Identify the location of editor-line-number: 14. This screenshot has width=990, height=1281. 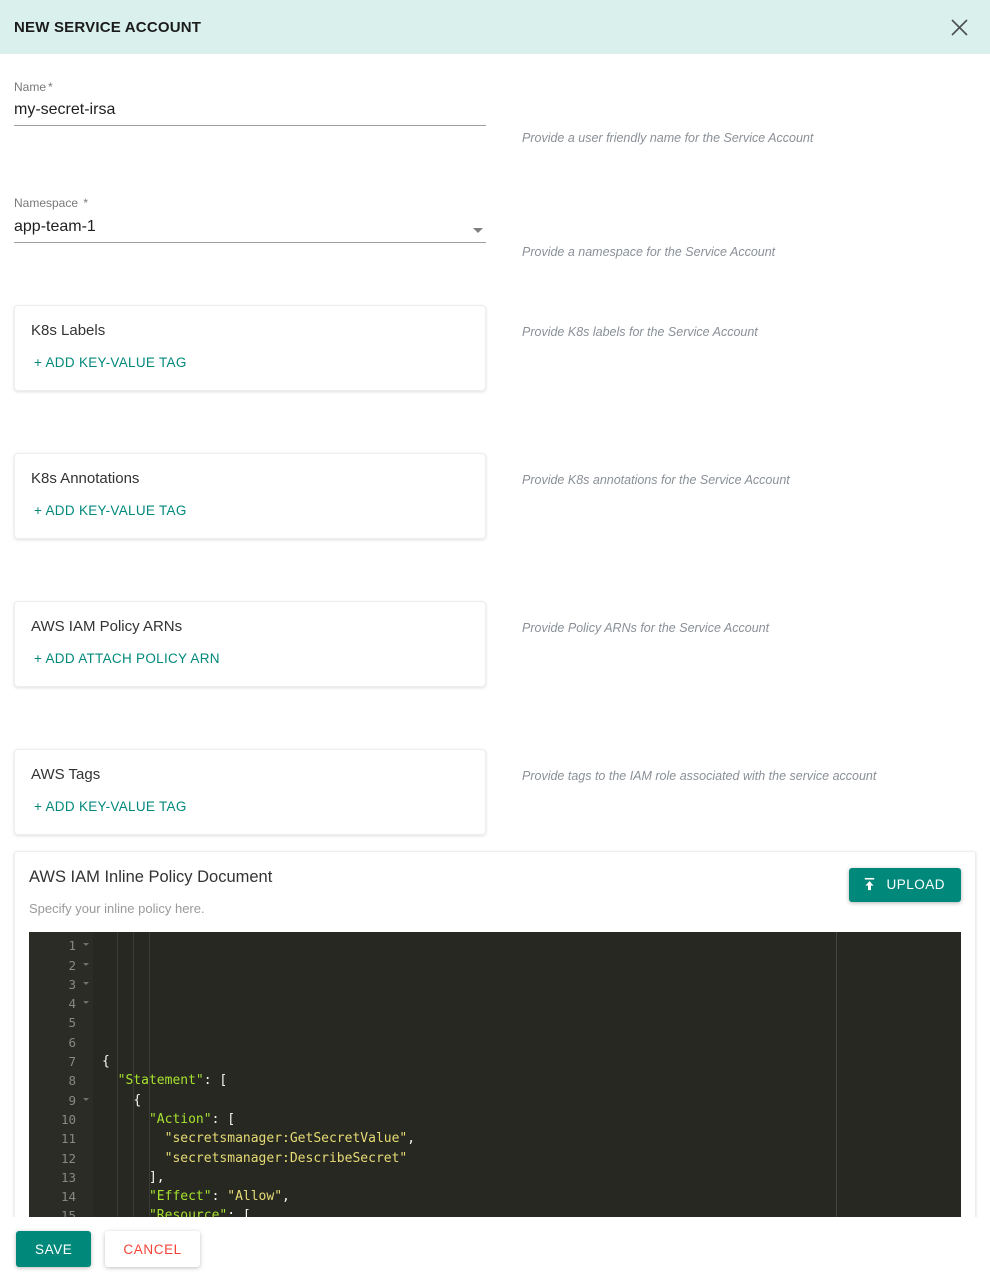
(68, 1197).